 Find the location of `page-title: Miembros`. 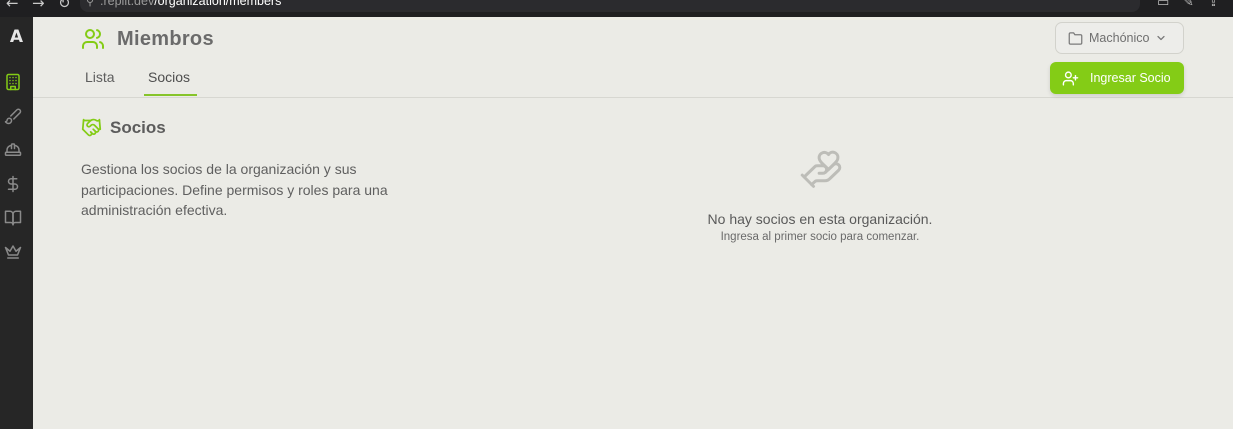

page-title: Miembros is located at coordinates (165, 38).